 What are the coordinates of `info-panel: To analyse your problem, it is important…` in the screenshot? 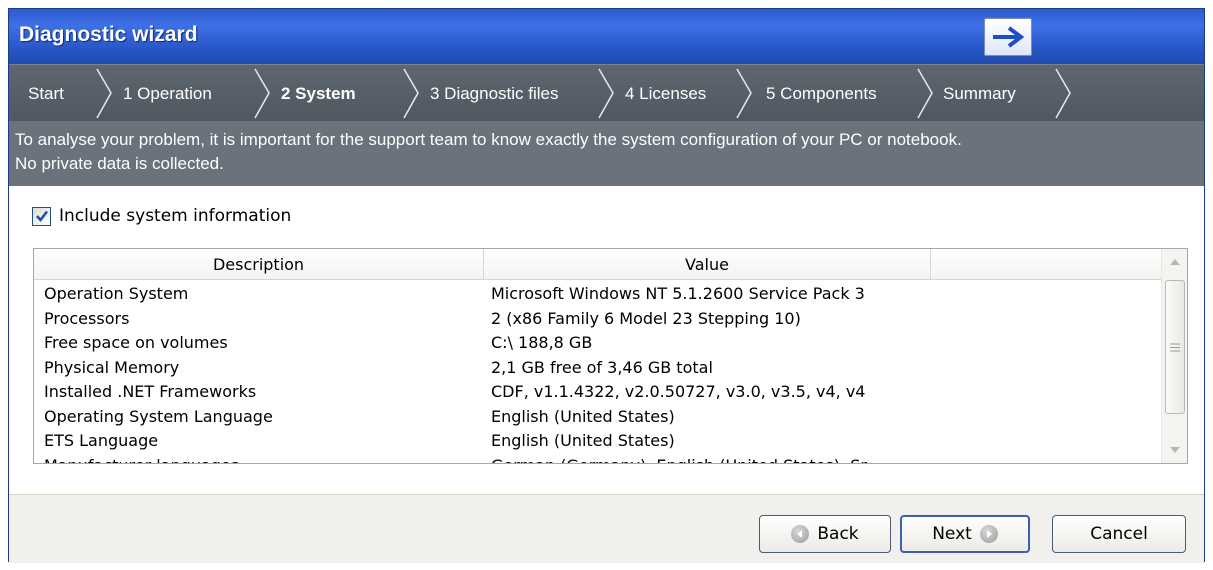 It's located at (606, 153).